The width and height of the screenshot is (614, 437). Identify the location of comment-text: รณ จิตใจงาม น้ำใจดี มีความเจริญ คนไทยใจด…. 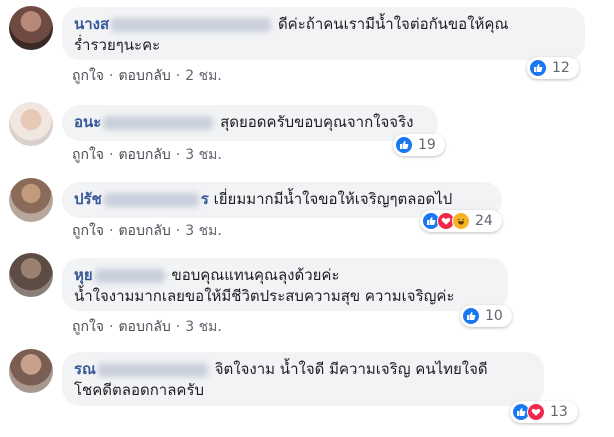
(303, 369).